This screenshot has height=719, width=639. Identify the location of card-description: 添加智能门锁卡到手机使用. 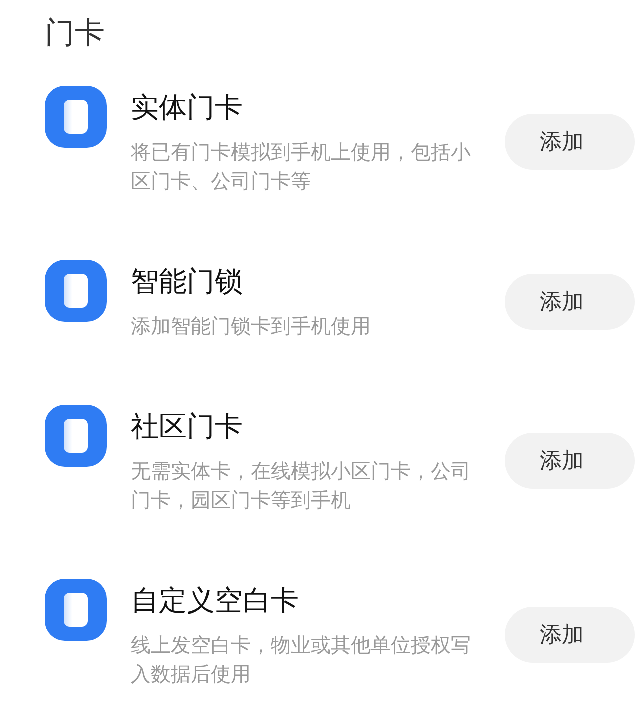
(251, 326).